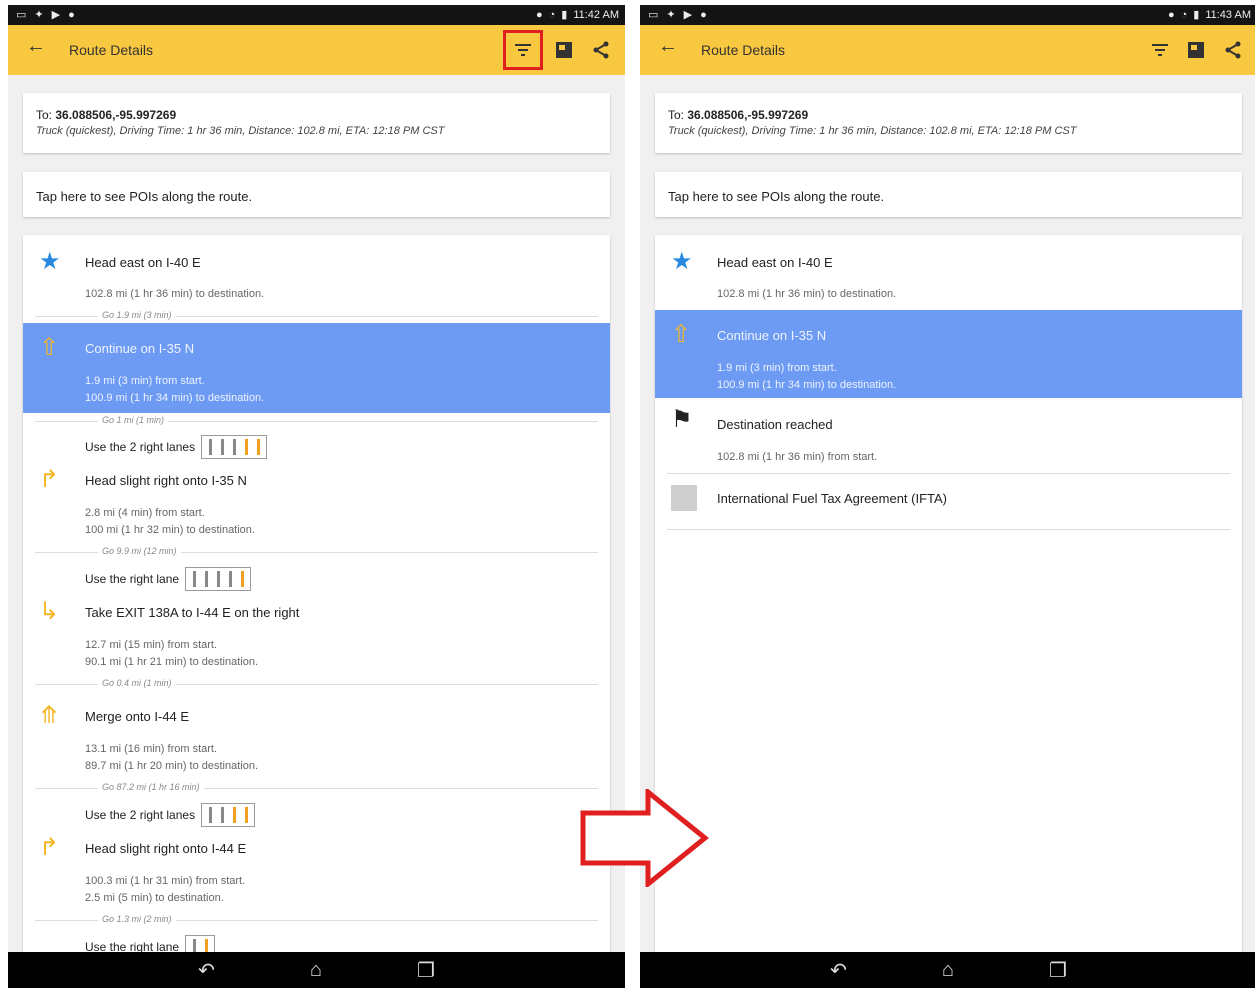  I want to click on step-detail: 1.9 mi (3 min) from start., so click(145, 381).